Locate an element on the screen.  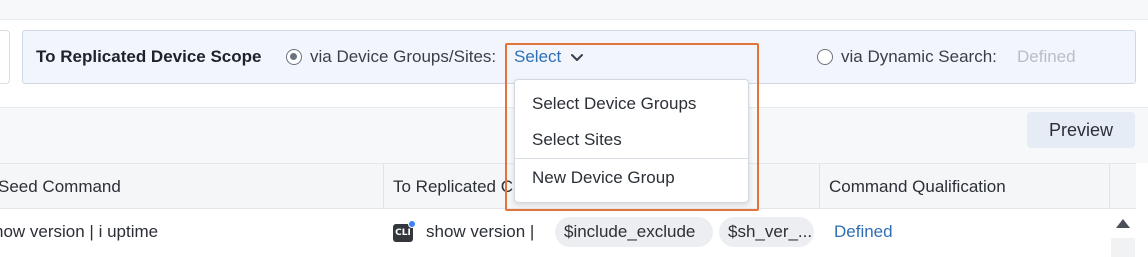
table-header-spacer is located at coordinates (1122, 186).